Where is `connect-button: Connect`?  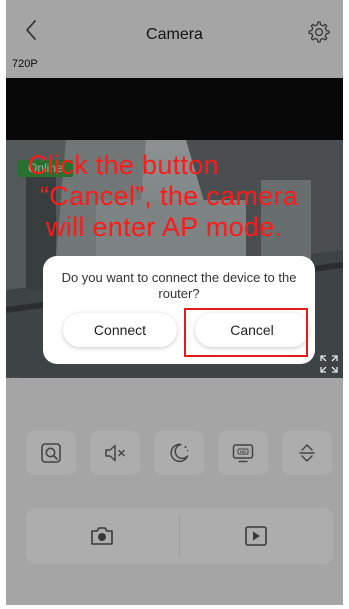
connect-button: Connect is located at coordinates (120, 330).